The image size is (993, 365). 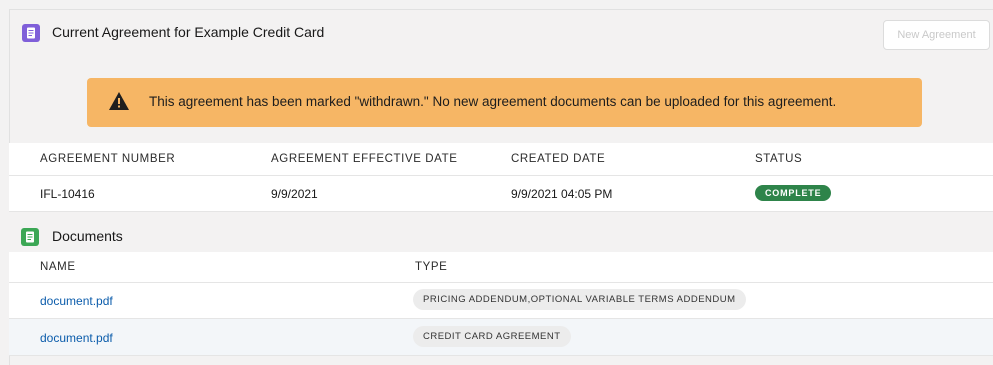 I want to click on document-row: document.pdf CREDIT CARD AGREEMENT, so click(x=501, y=337).